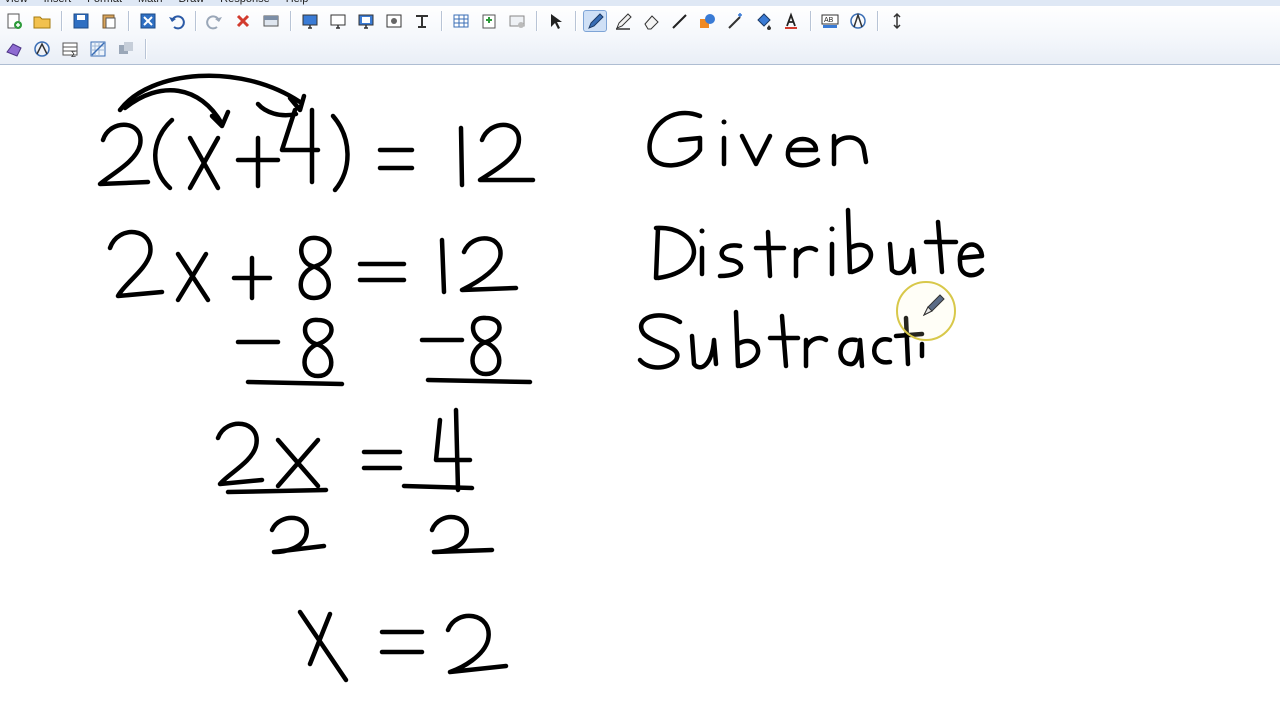  I want to click on screen-icon, so click(517, 21).